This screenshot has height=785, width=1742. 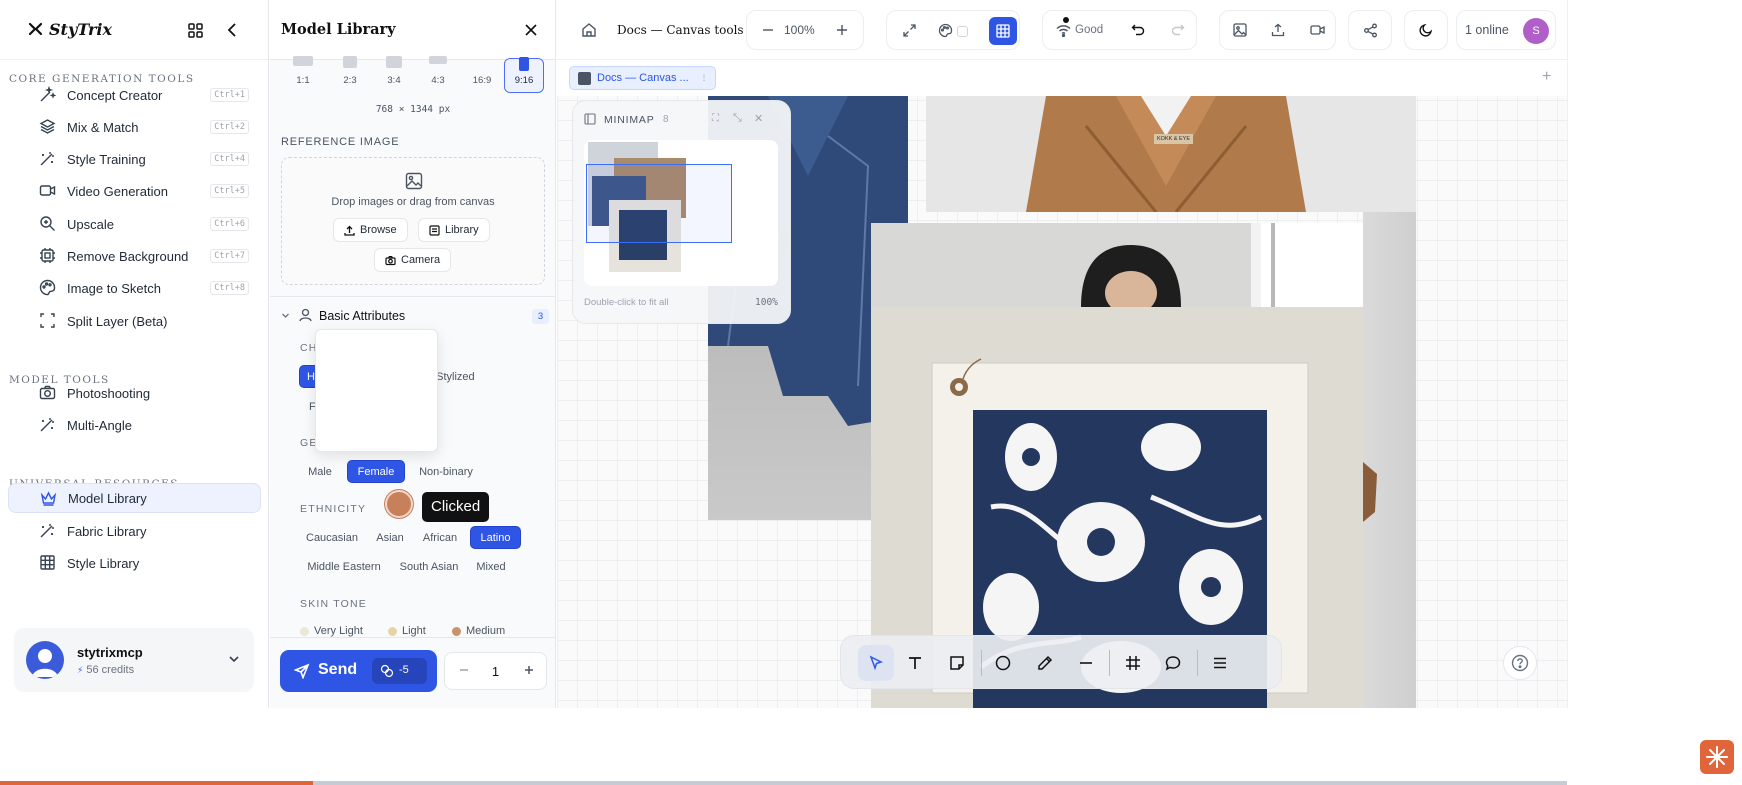 I want to click on collapse-sidebar-icon, so click(x=232, y=30).